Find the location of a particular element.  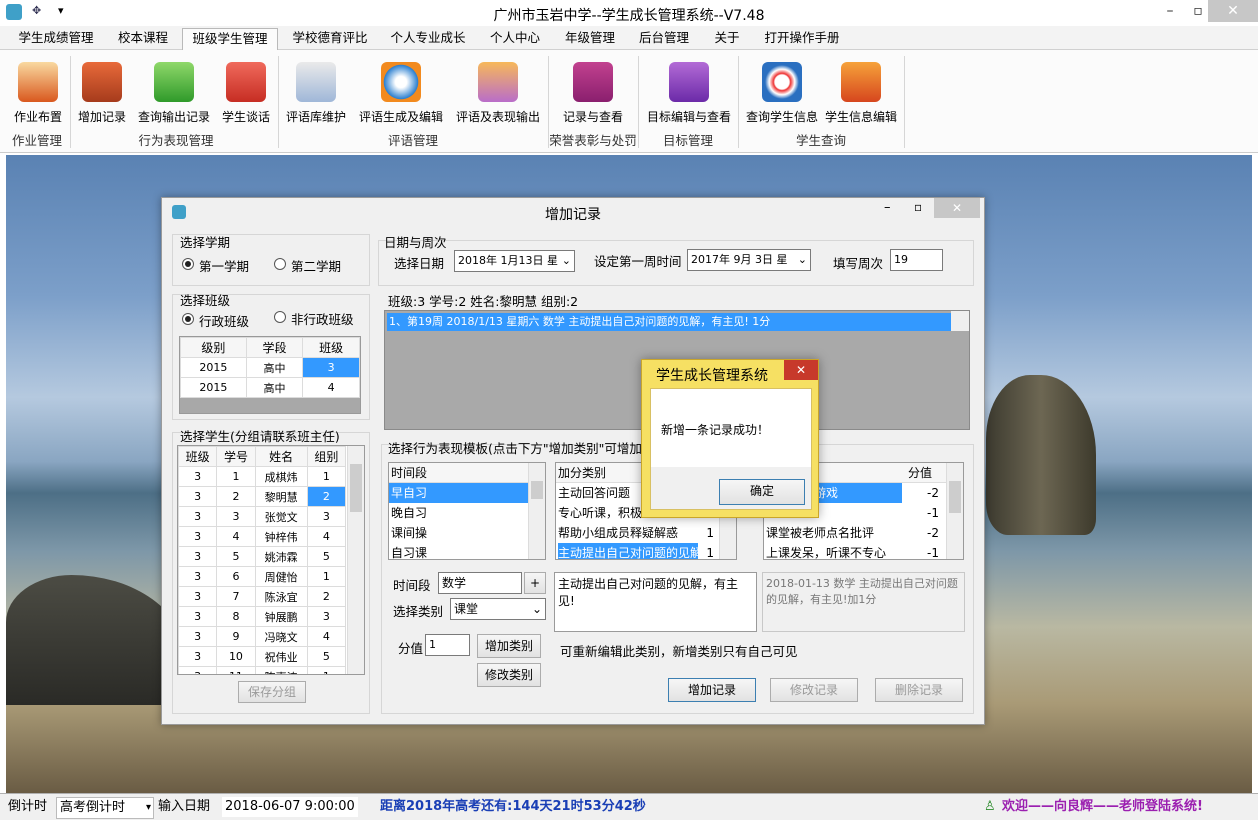

tab-admin: 后台管理 is located at coordinates (664, 39).